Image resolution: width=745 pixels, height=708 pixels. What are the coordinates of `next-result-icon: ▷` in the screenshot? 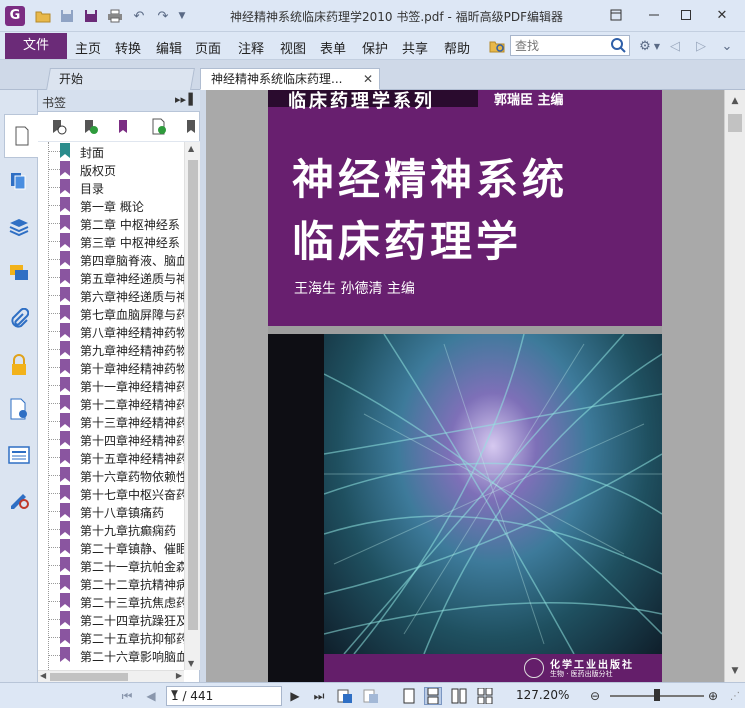 It's located at (701, 46).